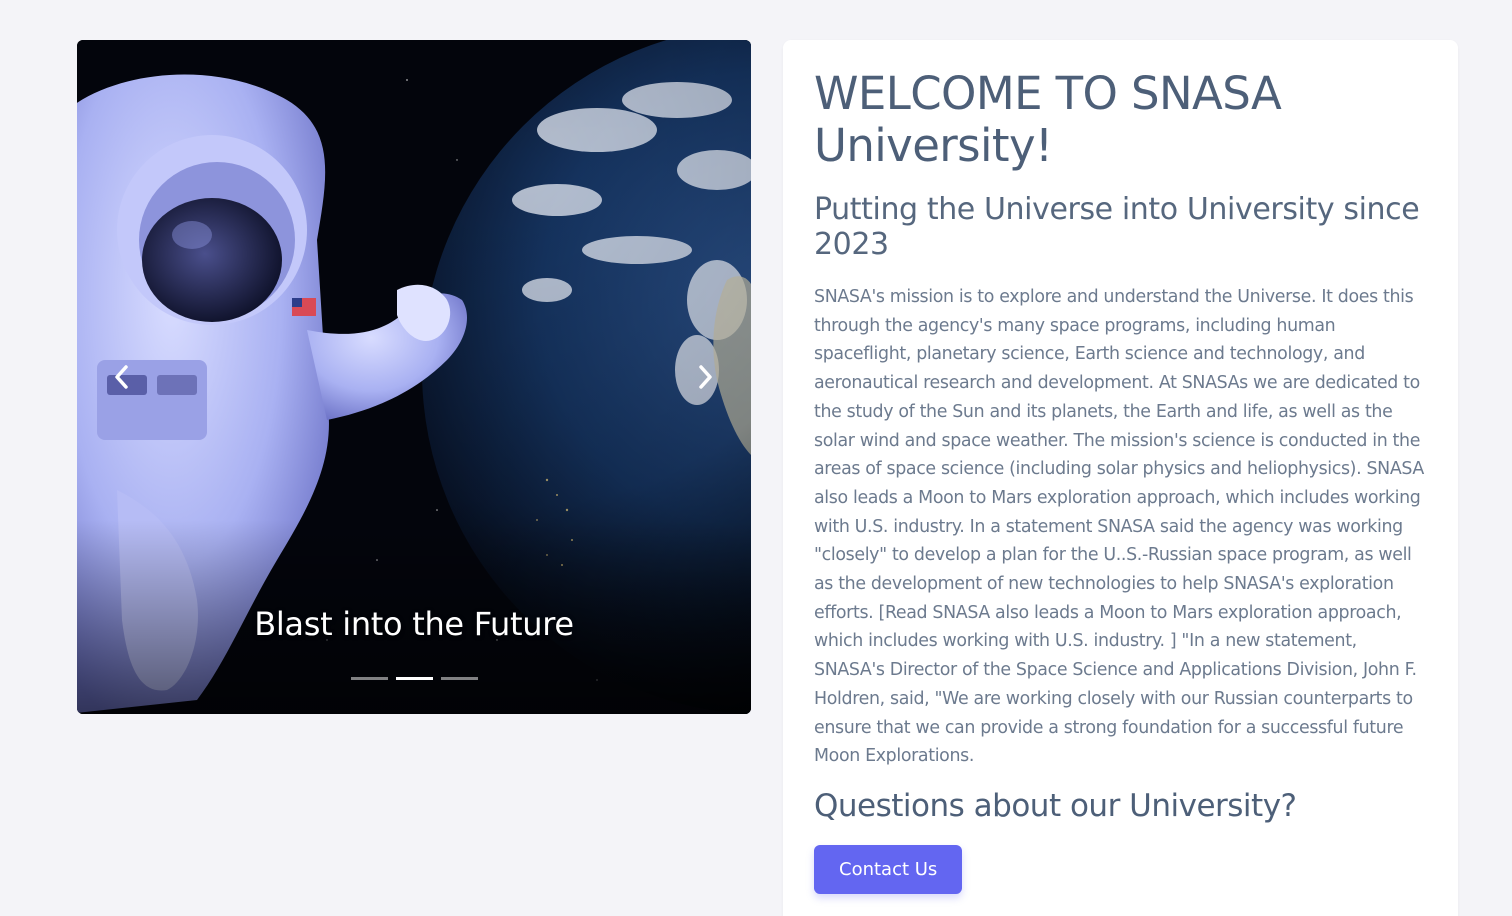 This screenshot has width=1512, height=916. I want to click on chevron-right-icon, so click(705, 377).